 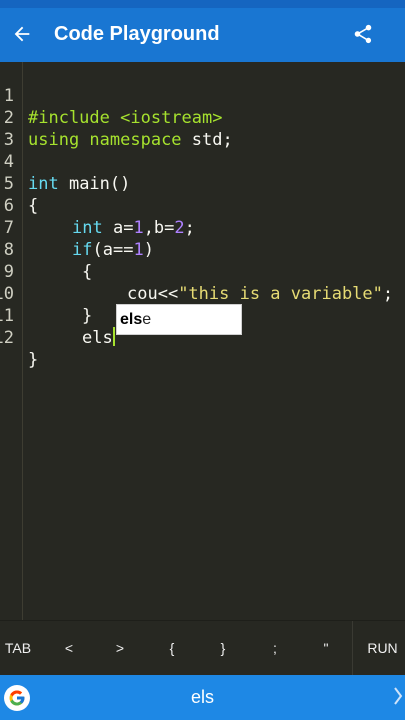 I want to click on keyboard-suggestion: els, so click(x=202, y=697).